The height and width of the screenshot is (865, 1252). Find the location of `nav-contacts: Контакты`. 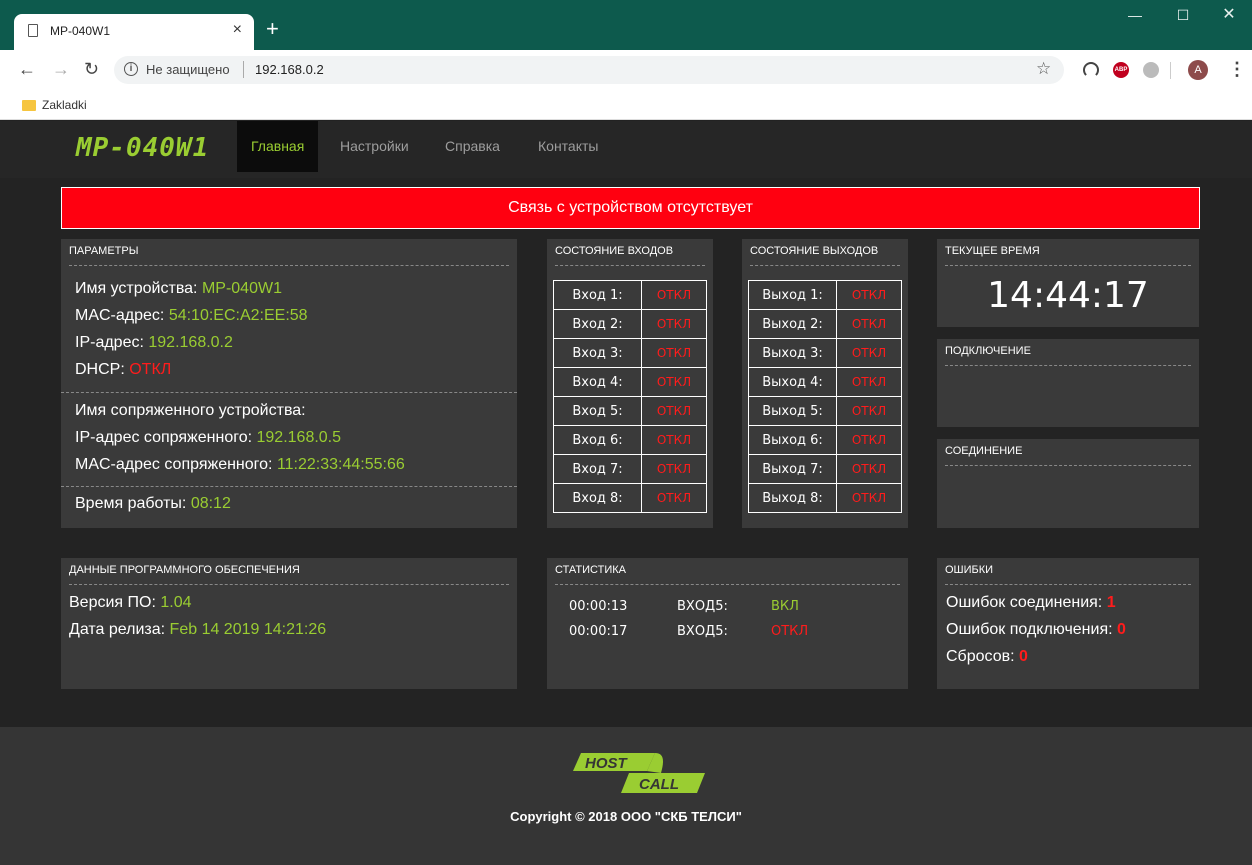

nav-contacts: Контакты is located at coordinates (568, 146).